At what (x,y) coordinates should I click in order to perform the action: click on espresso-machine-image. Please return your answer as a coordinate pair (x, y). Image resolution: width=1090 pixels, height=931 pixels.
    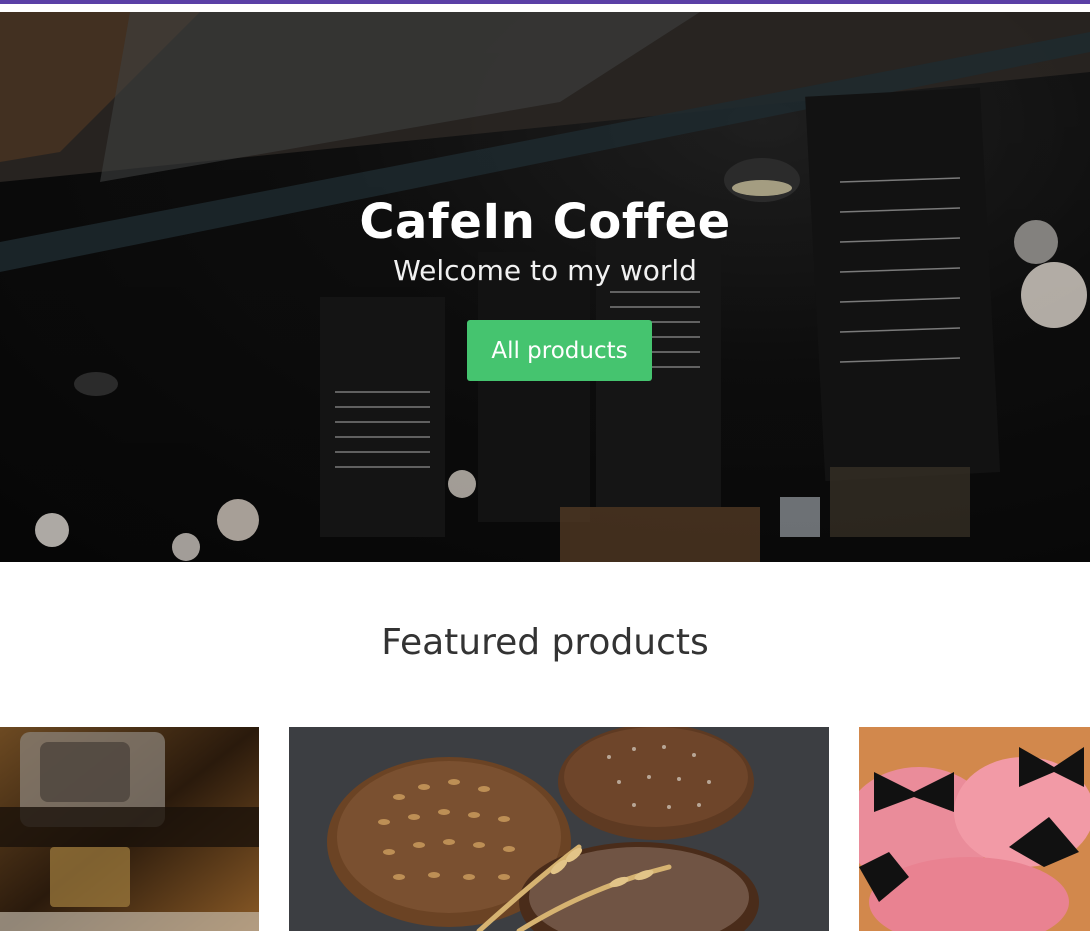
    Looking at the image, I should click on (129, 829).